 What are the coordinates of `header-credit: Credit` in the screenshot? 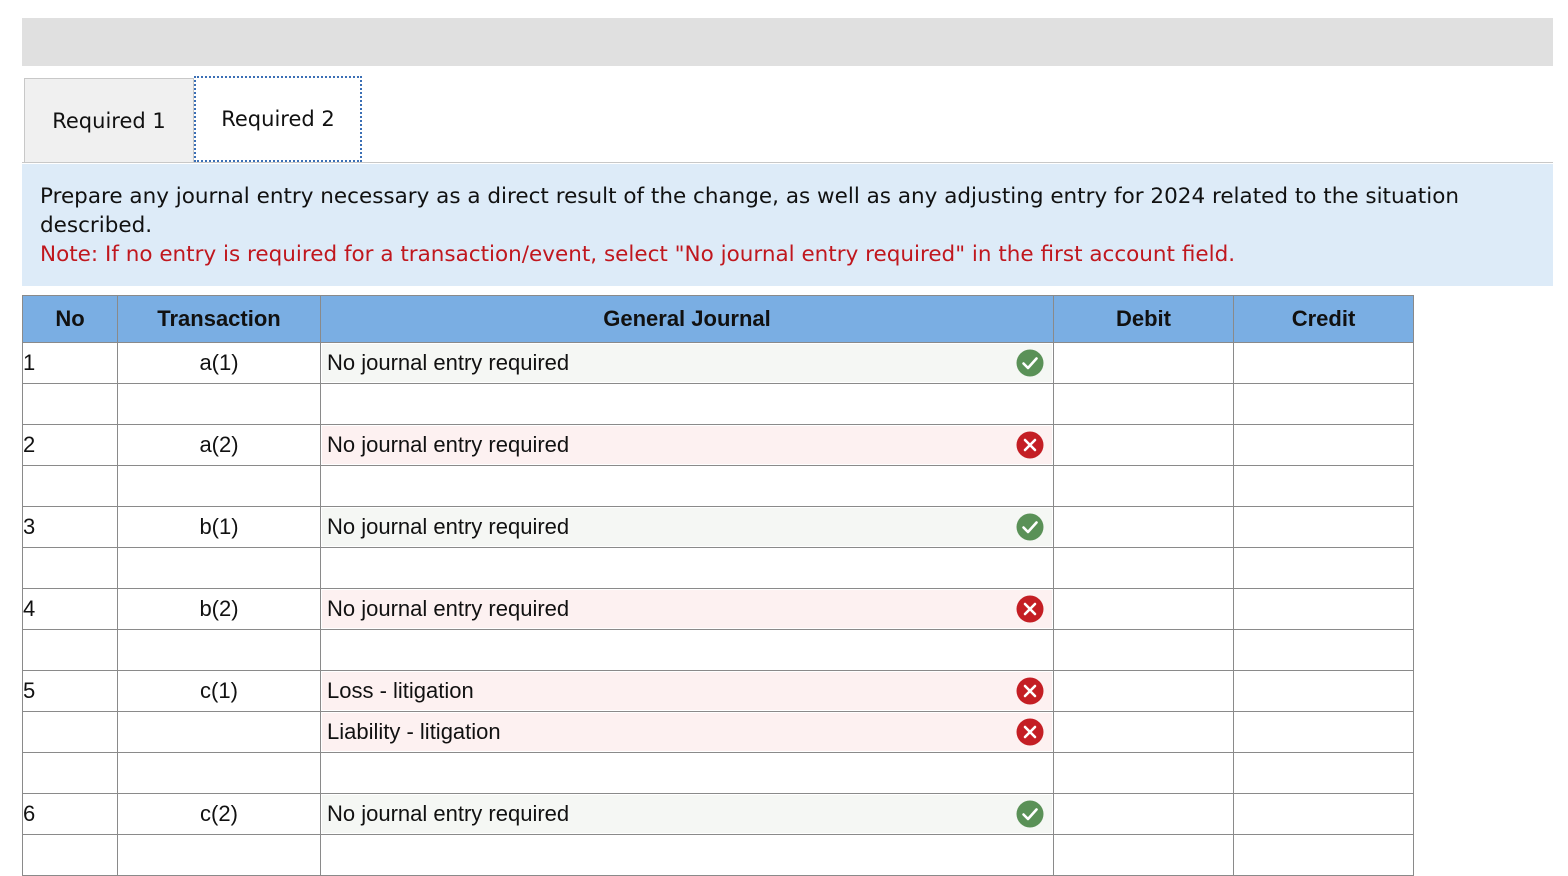 It's located at (1323, 319).